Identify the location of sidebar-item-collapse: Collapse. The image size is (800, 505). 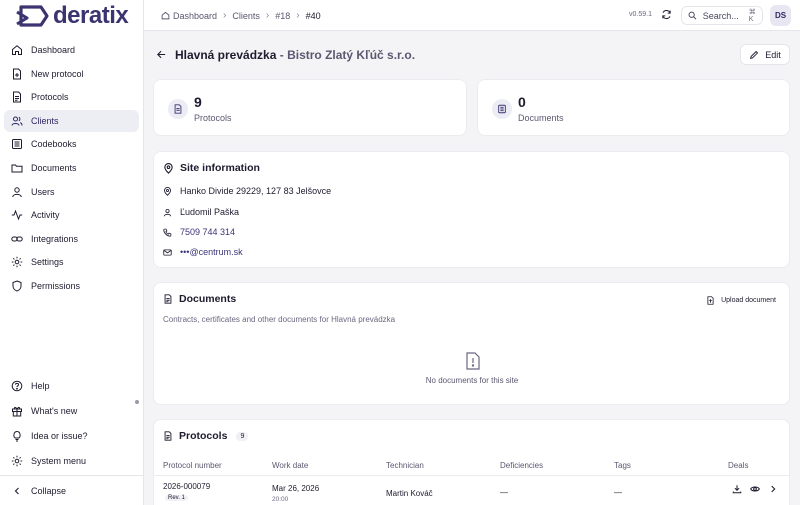
(71, 491).